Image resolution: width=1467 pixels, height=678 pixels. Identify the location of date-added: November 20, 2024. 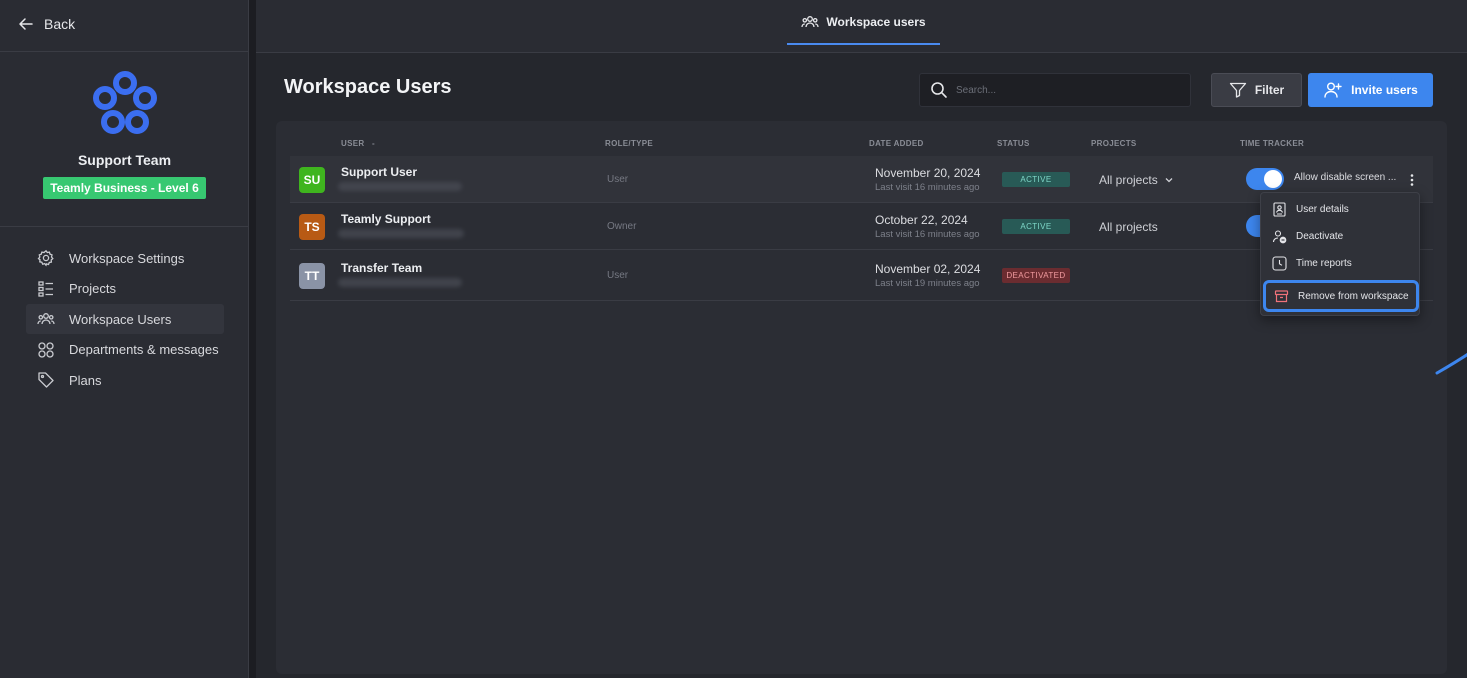
(928, 173).